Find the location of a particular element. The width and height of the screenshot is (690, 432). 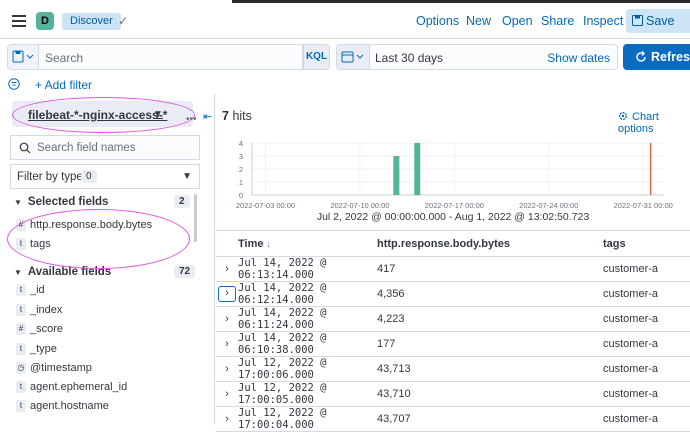

x-tick-label: 2022-07-31 00:00 is located at coordinates (643, 205).